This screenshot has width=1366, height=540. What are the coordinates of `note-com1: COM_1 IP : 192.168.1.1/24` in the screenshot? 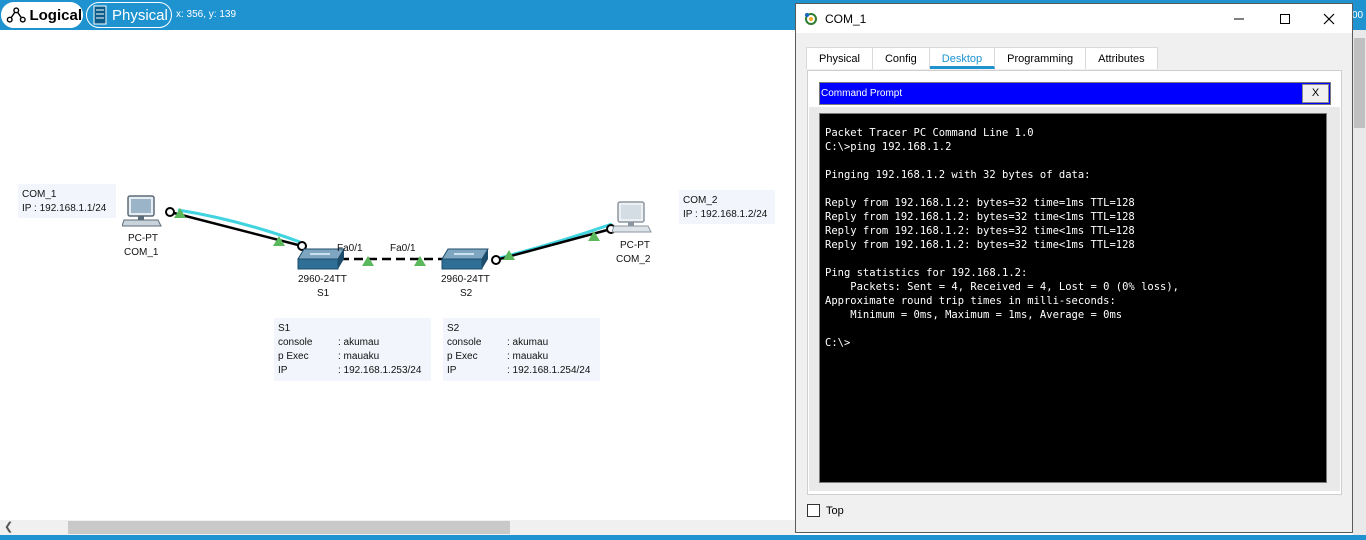 It's located at (67, 201).